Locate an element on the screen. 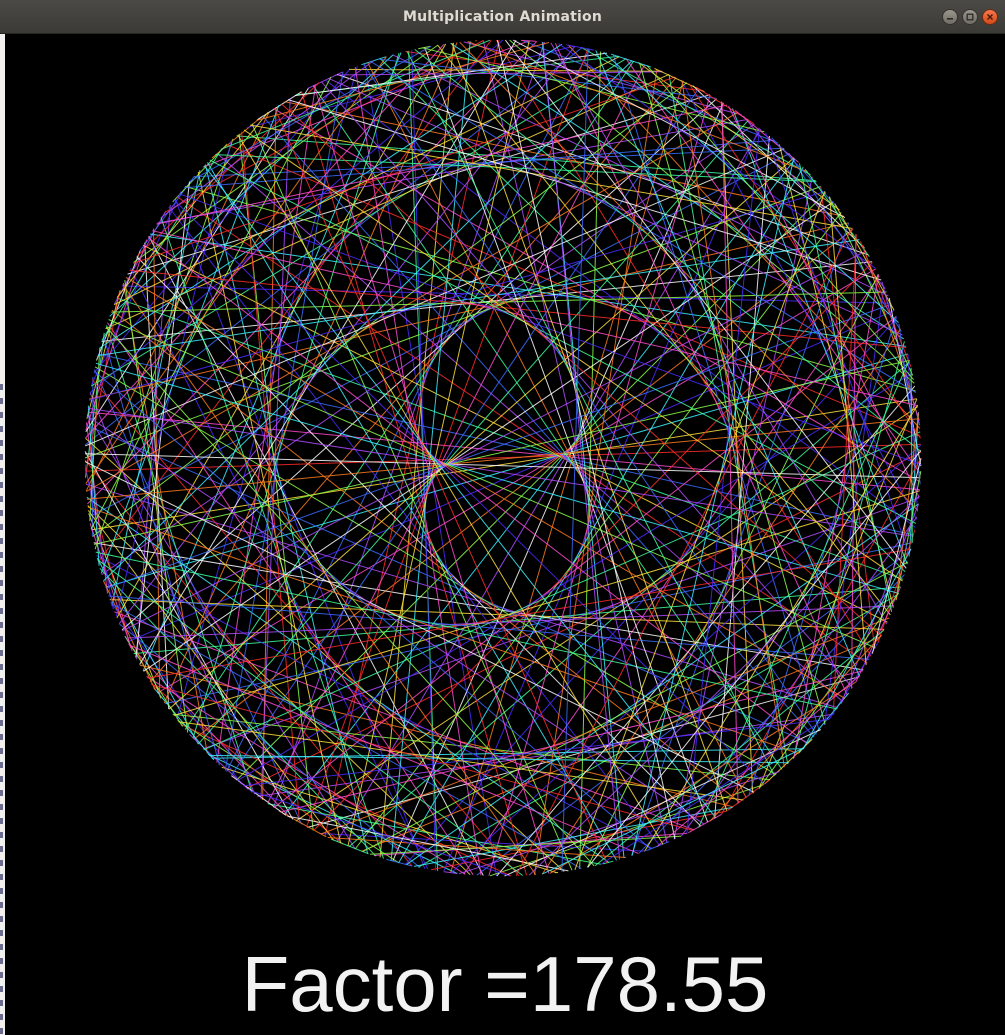  close-icon is located at coordinates (990, 17).